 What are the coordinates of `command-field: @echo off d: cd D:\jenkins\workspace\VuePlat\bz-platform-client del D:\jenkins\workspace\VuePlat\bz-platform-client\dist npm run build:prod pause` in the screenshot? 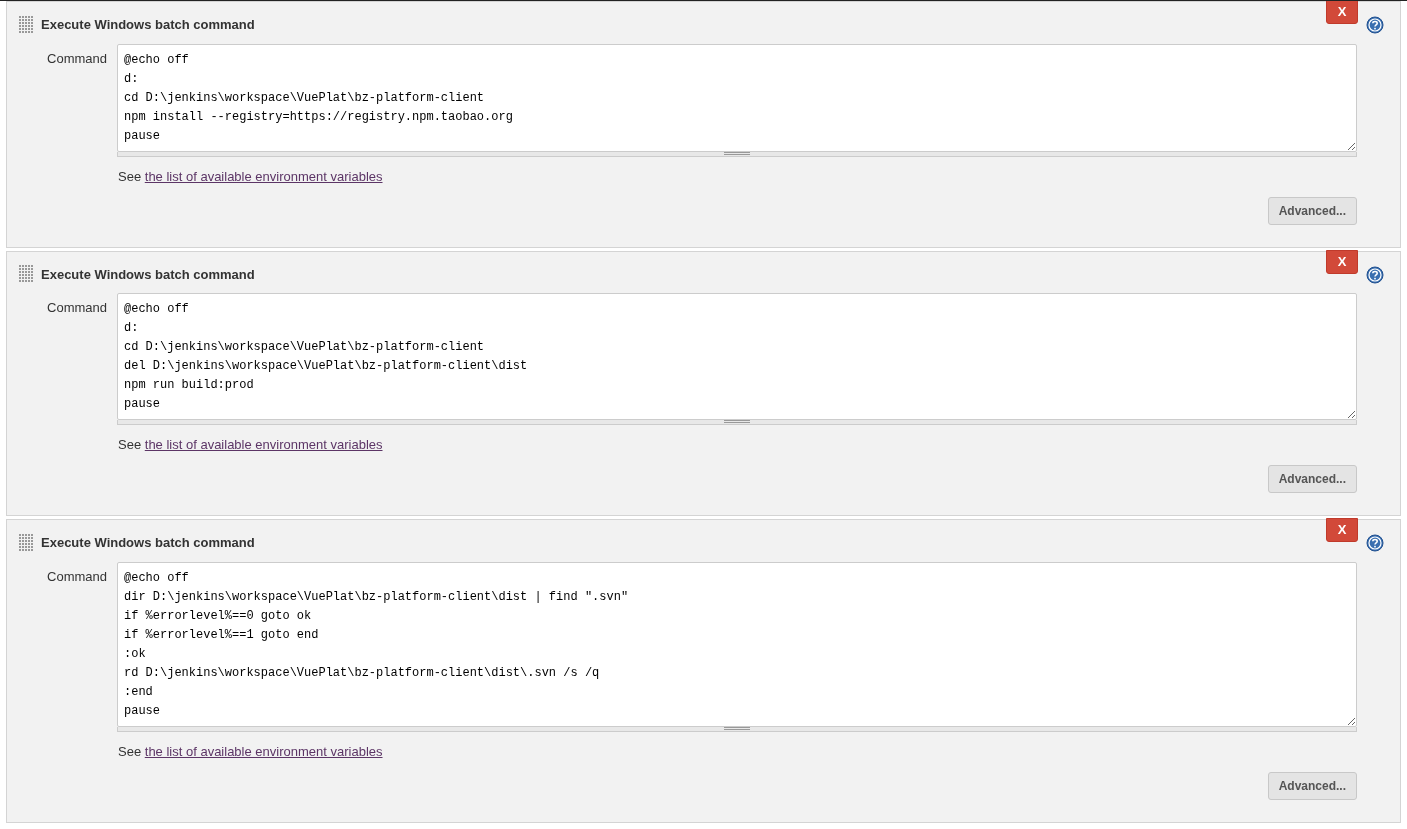 It's located at (737, 356).